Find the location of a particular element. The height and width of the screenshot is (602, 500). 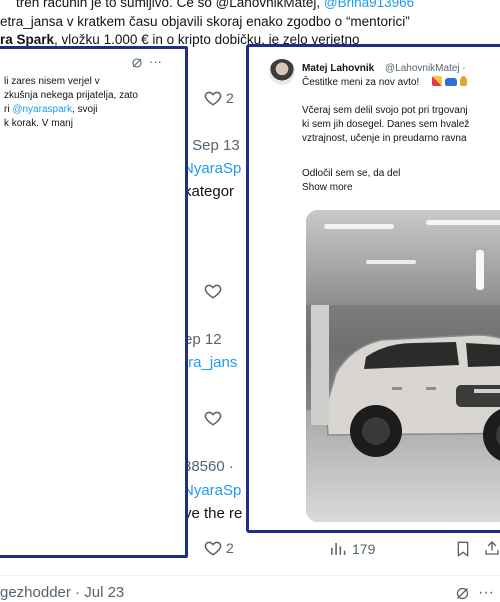

bookmark-icon is located at coordinates (463, 549).